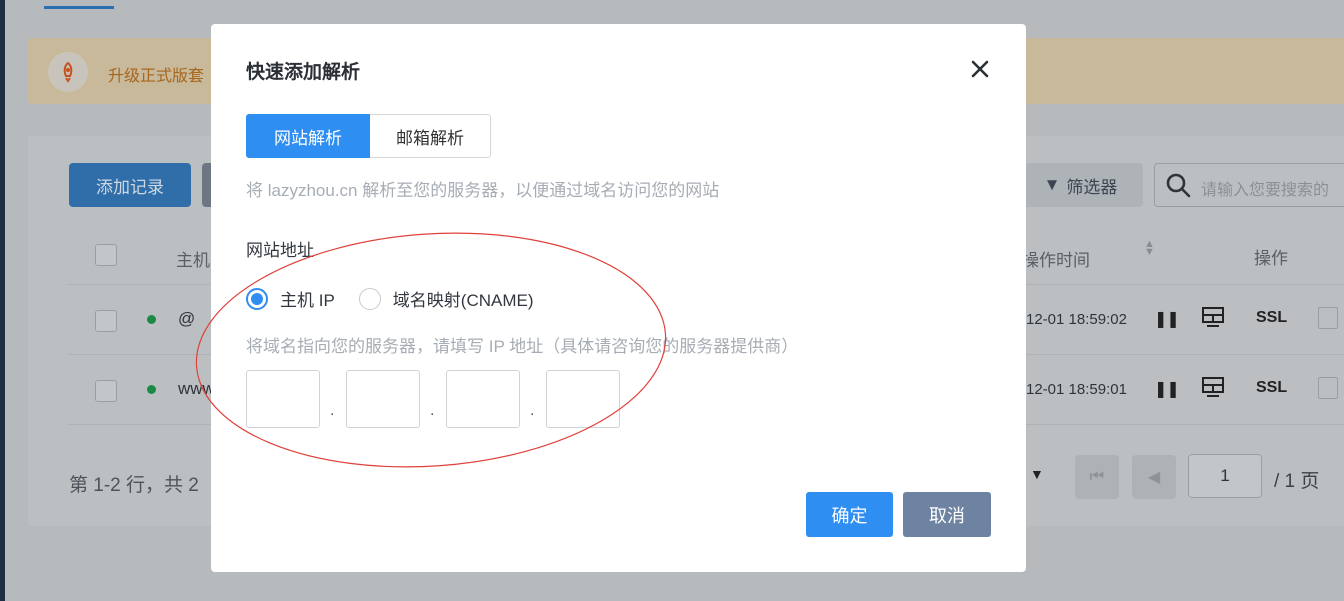 The image size is (1344, 601). I want to click on radio-unchecked-icon, so click(369, 298).